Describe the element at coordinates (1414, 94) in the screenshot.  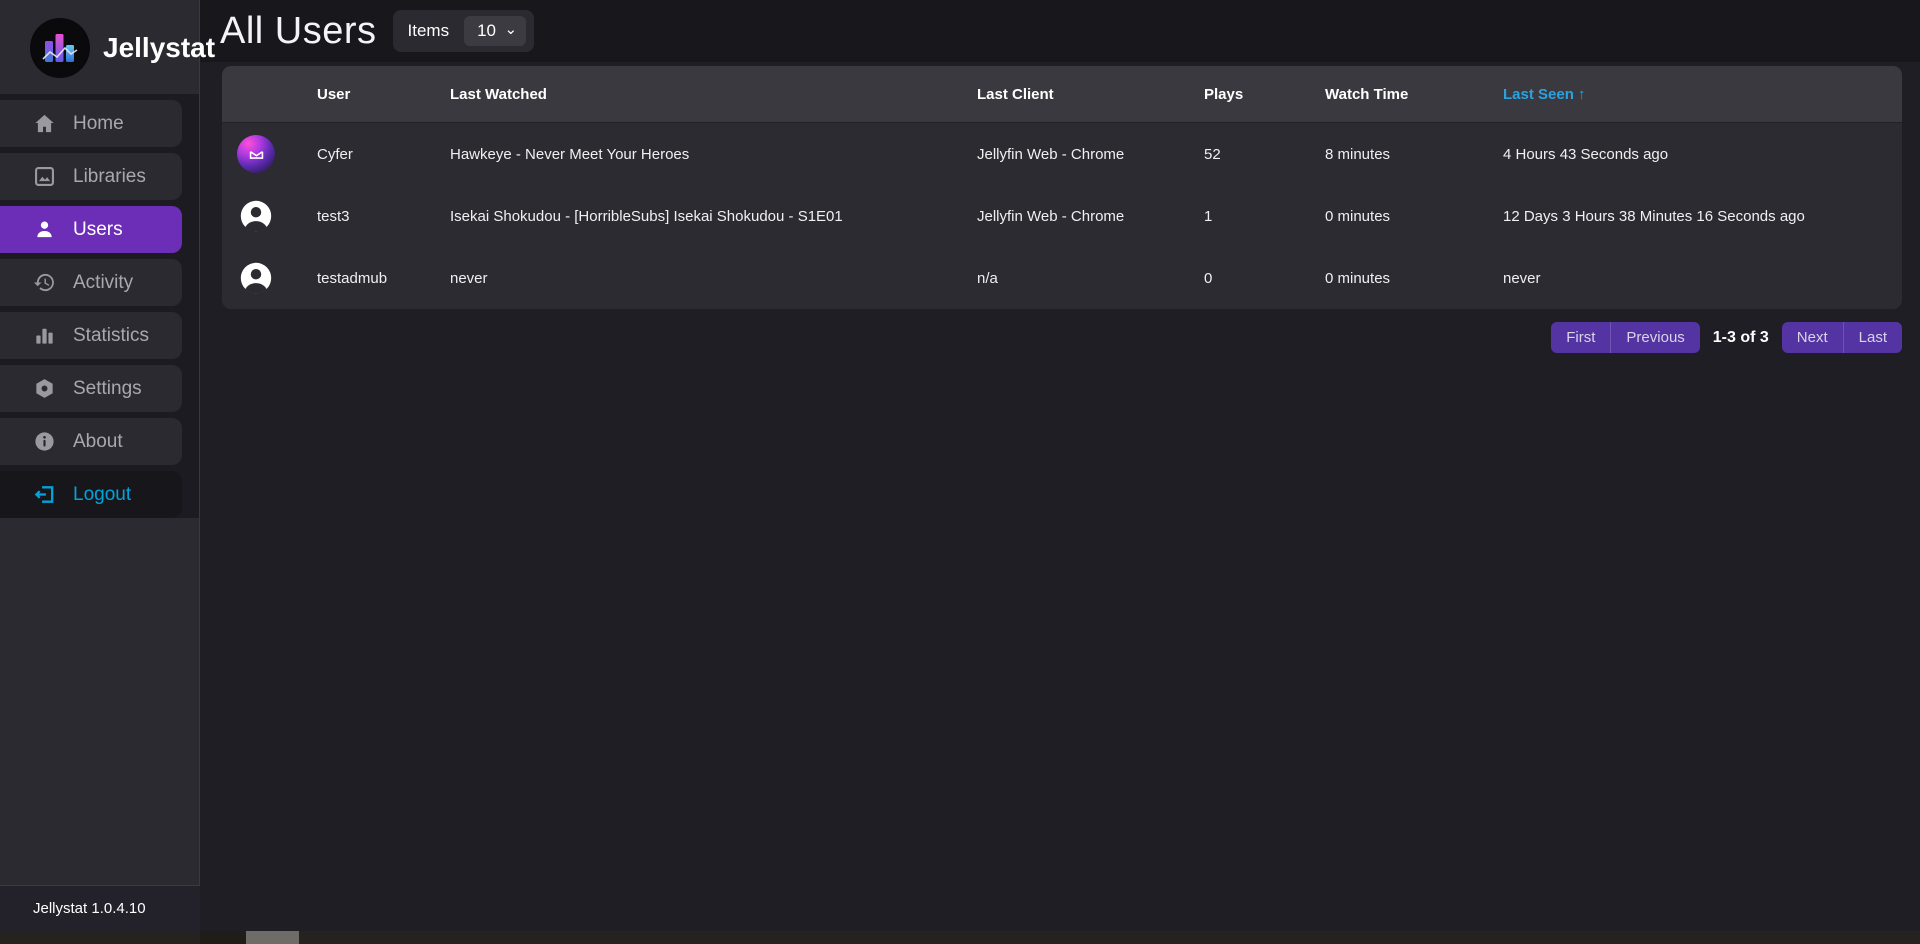
I see `column-header-watch-time: Watch Time` at that location.